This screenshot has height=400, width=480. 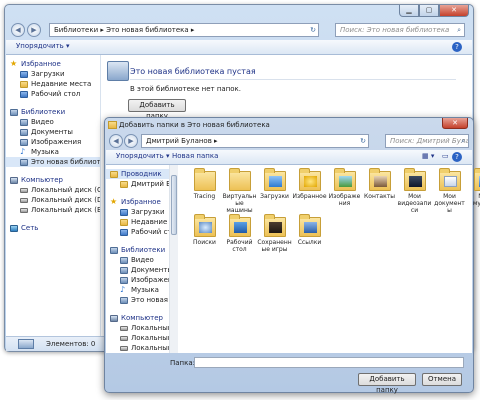 I want to click on preview-pane-icon: ▭, so click(x=445, y=156).